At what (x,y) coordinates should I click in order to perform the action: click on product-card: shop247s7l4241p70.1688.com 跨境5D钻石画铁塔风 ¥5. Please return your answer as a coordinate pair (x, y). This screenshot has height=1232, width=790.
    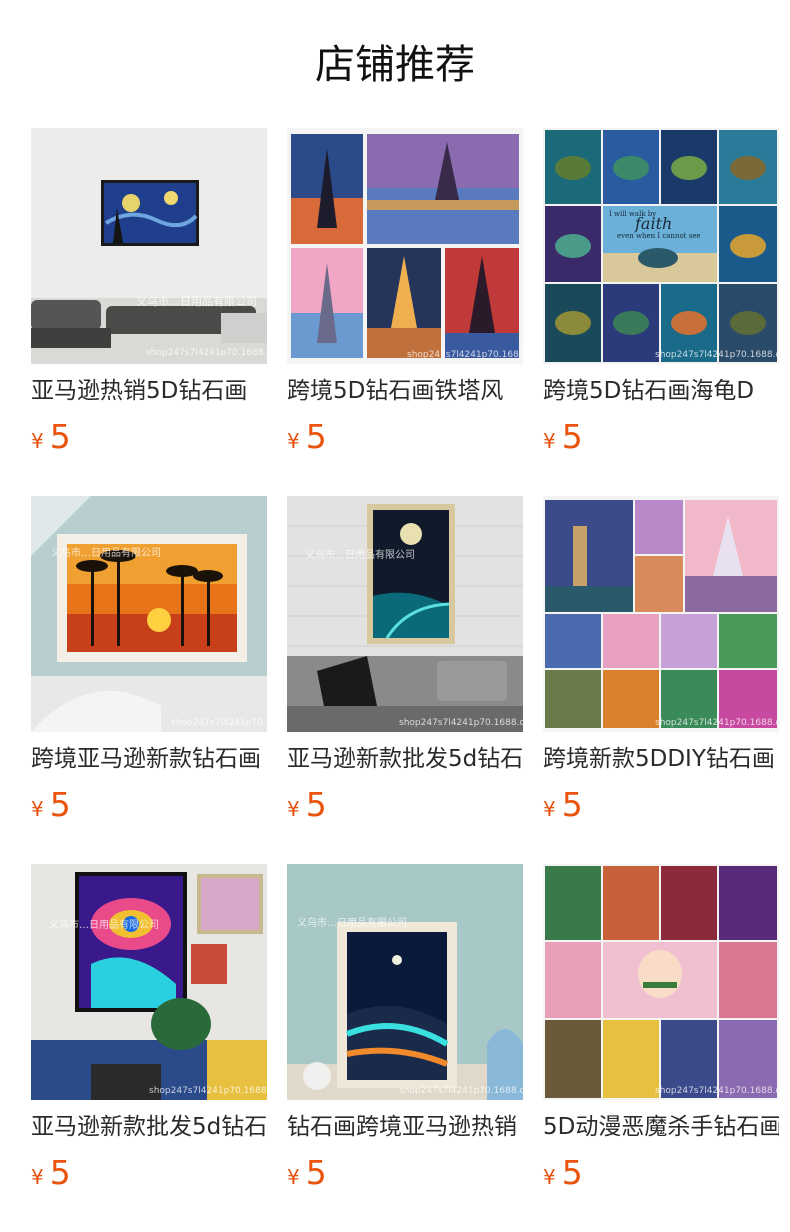
    Looking at the image, I should click on (405, 312).